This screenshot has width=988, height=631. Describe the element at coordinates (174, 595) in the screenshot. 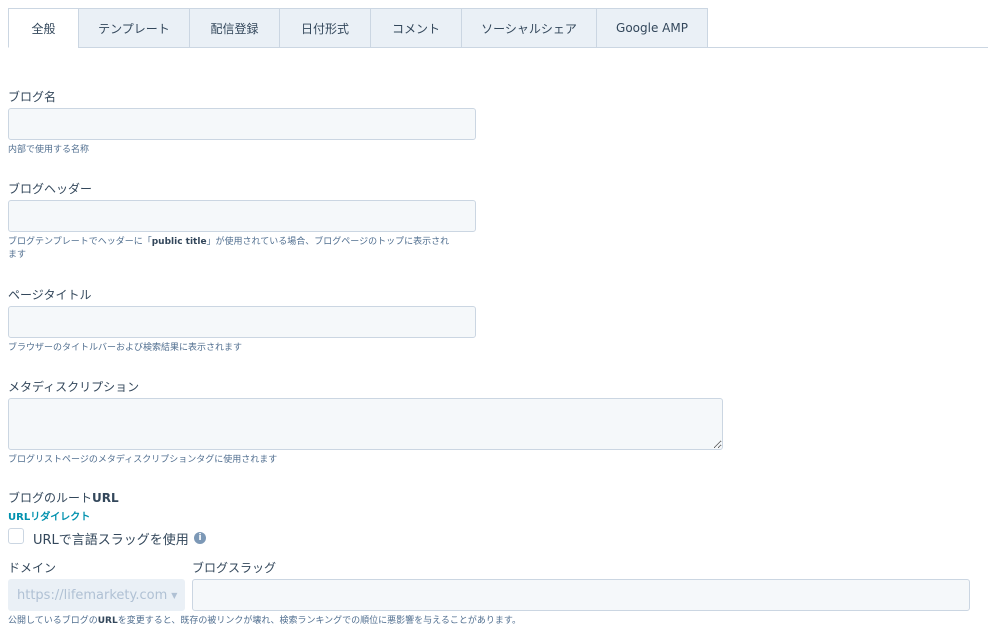

I see `caret-down-icon: ▼` at that location.